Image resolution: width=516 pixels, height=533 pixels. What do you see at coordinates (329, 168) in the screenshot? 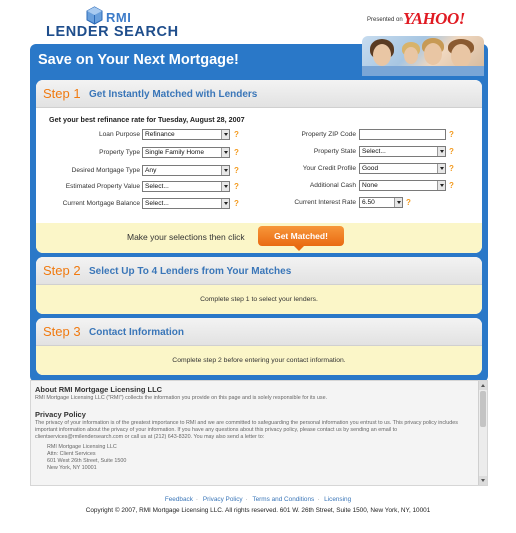
I see `credit-profile-label: Your Credit Profile` at bounding box center [329, 168].